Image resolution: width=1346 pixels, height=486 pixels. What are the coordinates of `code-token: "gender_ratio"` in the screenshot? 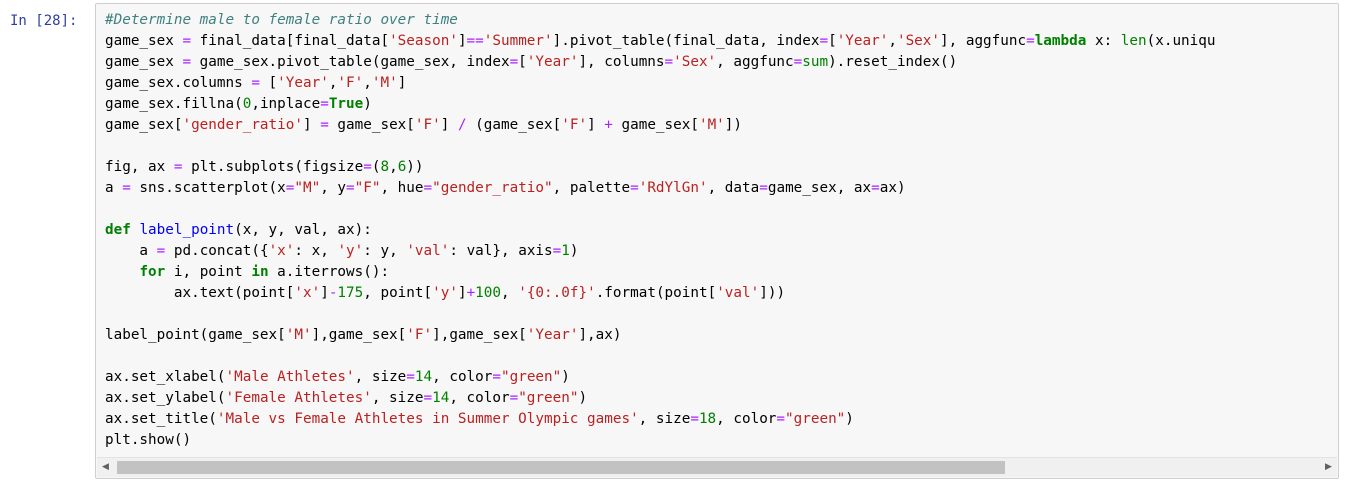 It's located at (492, 188).